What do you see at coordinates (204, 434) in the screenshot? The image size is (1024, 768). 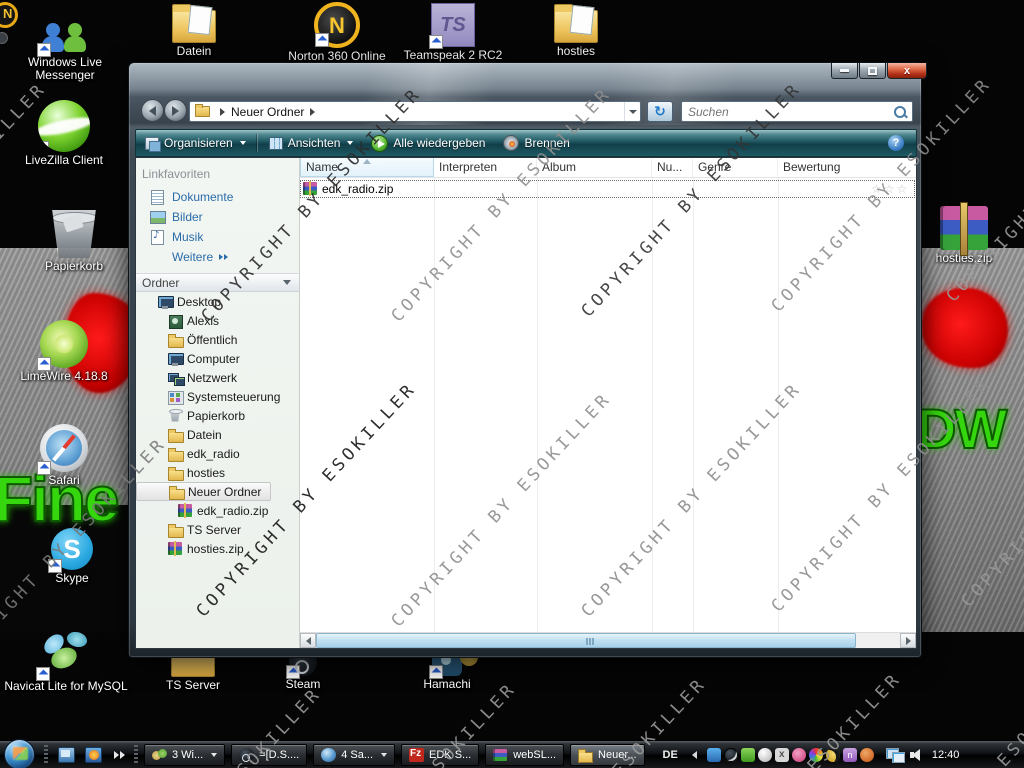 I see `tree-label: Datein` at bounding box center [204, 434].